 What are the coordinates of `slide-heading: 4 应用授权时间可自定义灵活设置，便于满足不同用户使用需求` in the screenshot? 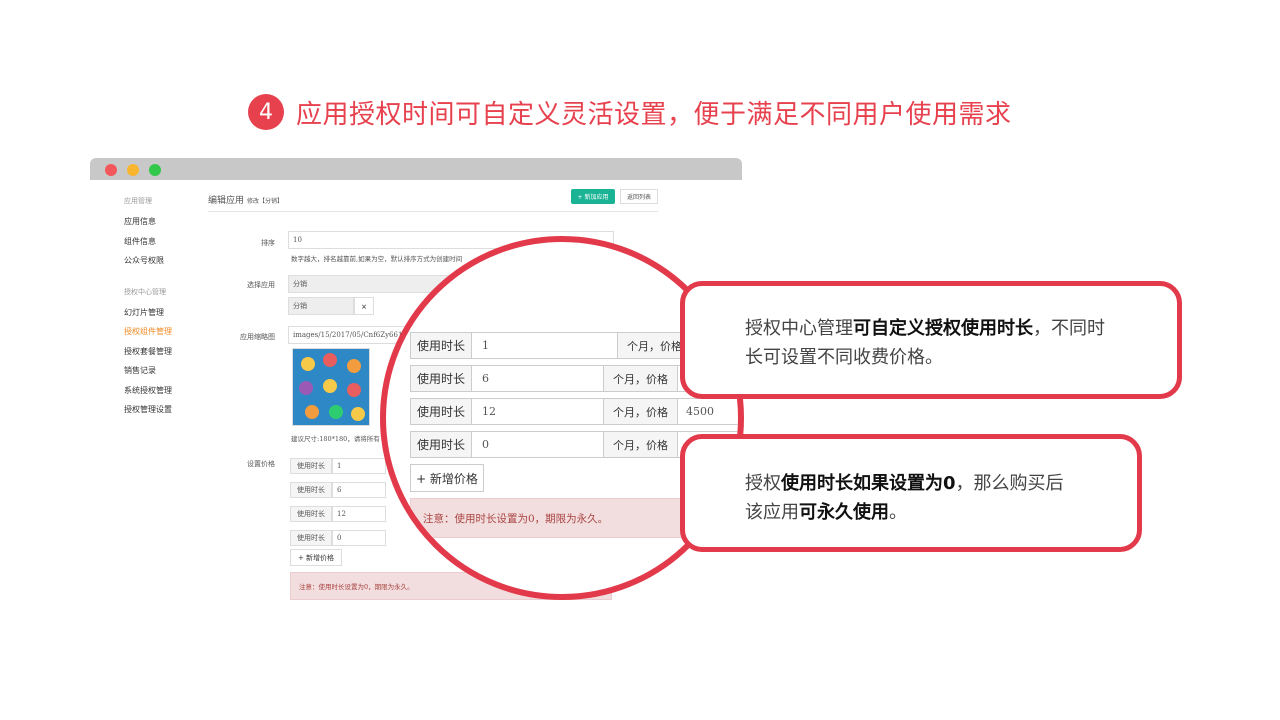 It's located at (630, 112).